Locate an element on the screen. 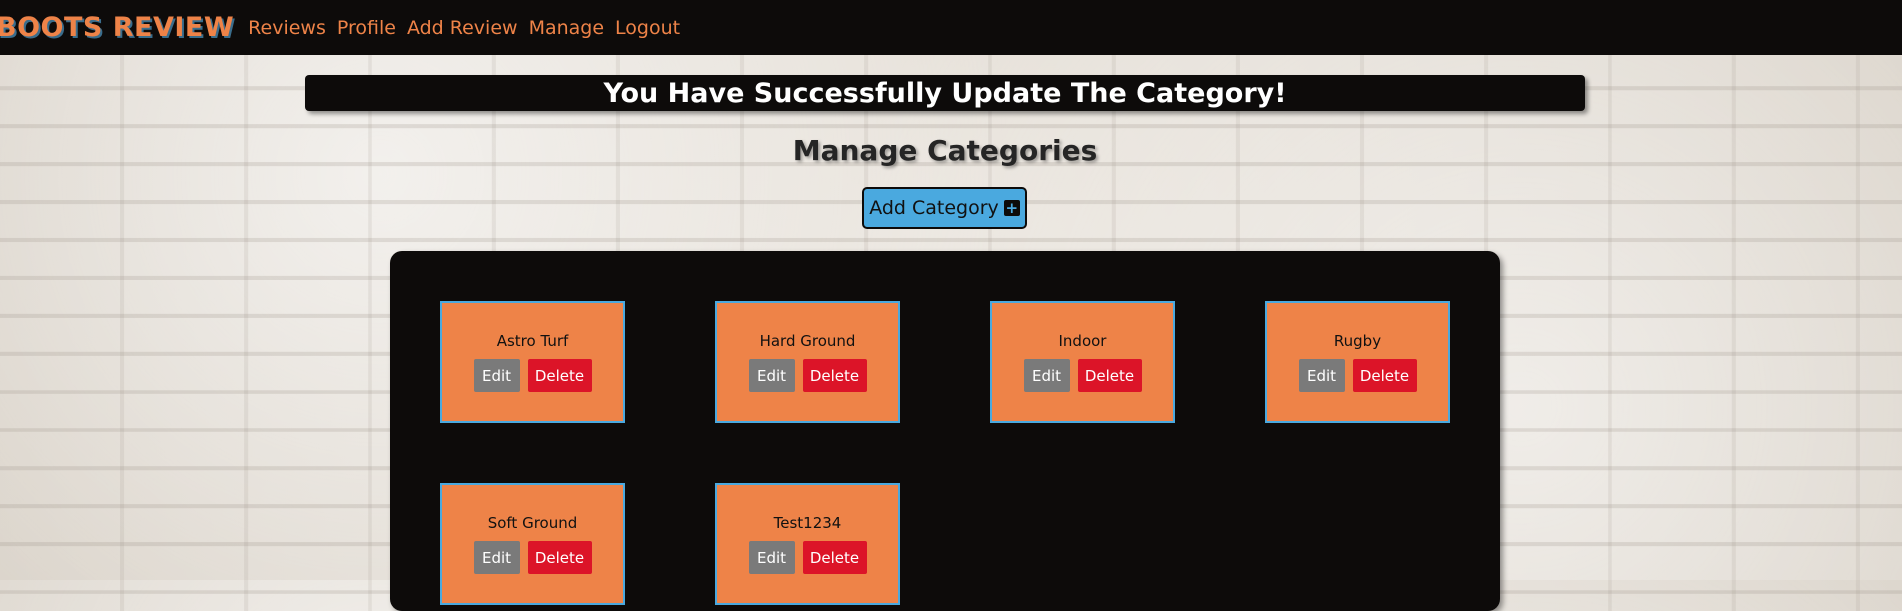 The height and width of the screenshot is (611, 1902). add-category-button: Add Category + is located at coordinates (944, 208).